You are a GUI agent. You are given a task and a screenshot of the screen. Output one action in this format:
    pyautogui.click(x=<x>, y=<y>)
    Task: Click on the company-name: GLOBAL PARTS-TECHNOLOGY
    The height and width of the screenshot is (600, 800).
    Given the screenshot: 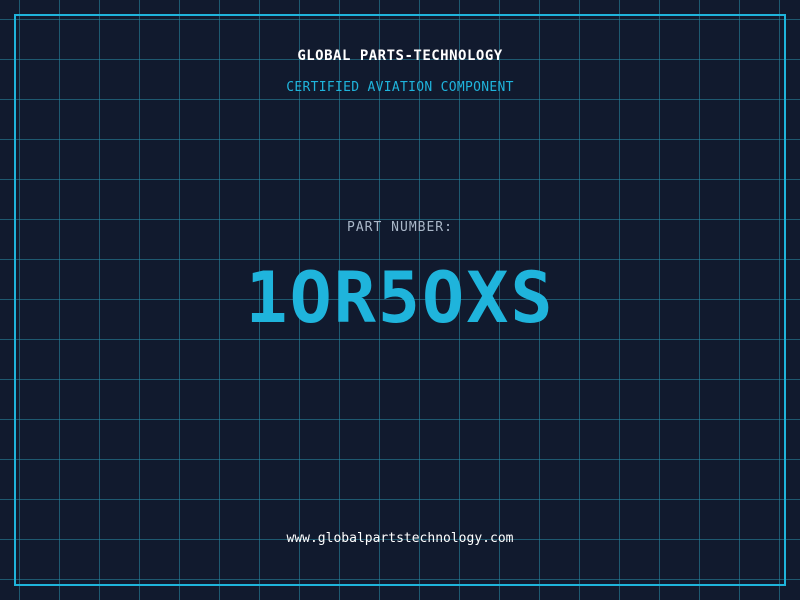 What is the action you would take?
    pyautogui.click(x=400, y=56)
    